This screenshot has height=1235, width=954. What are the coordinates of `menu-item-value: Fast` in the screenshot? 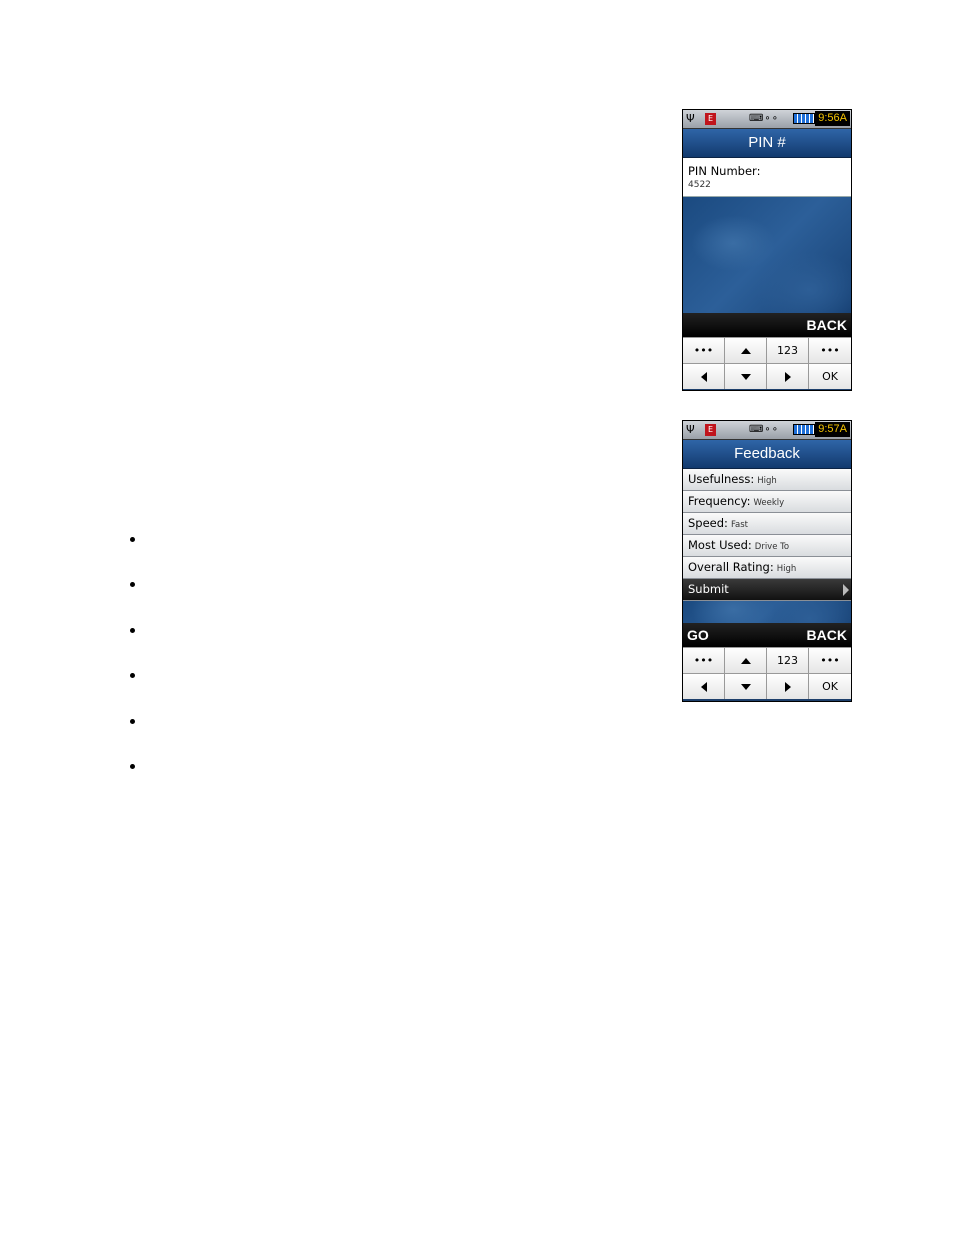 It's located at (739, 525).